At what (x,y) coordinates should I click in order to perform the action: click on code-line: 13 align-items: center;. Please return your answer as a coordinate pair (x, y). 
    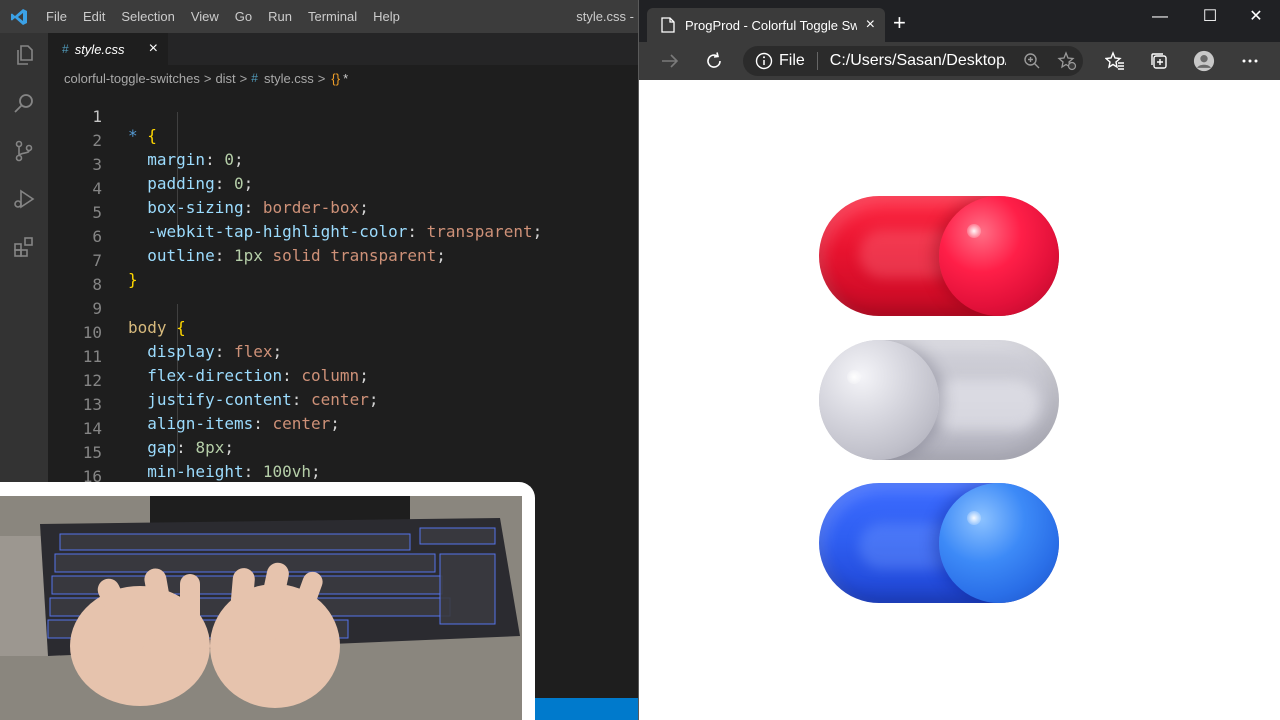
    Looking at the image, I should click on (343, 404).